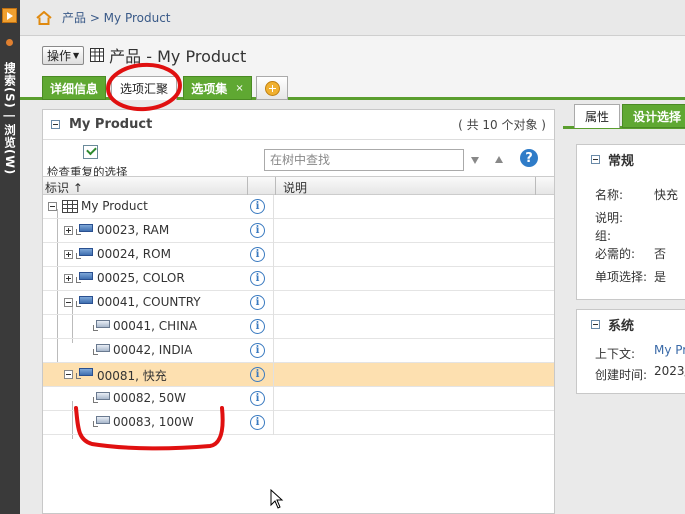 The height and width of the screenshot is (514, 685). Describe the element at coordinates (76, 55) in the screenshot. I see `chevron-down-icon: ▼` at that location.